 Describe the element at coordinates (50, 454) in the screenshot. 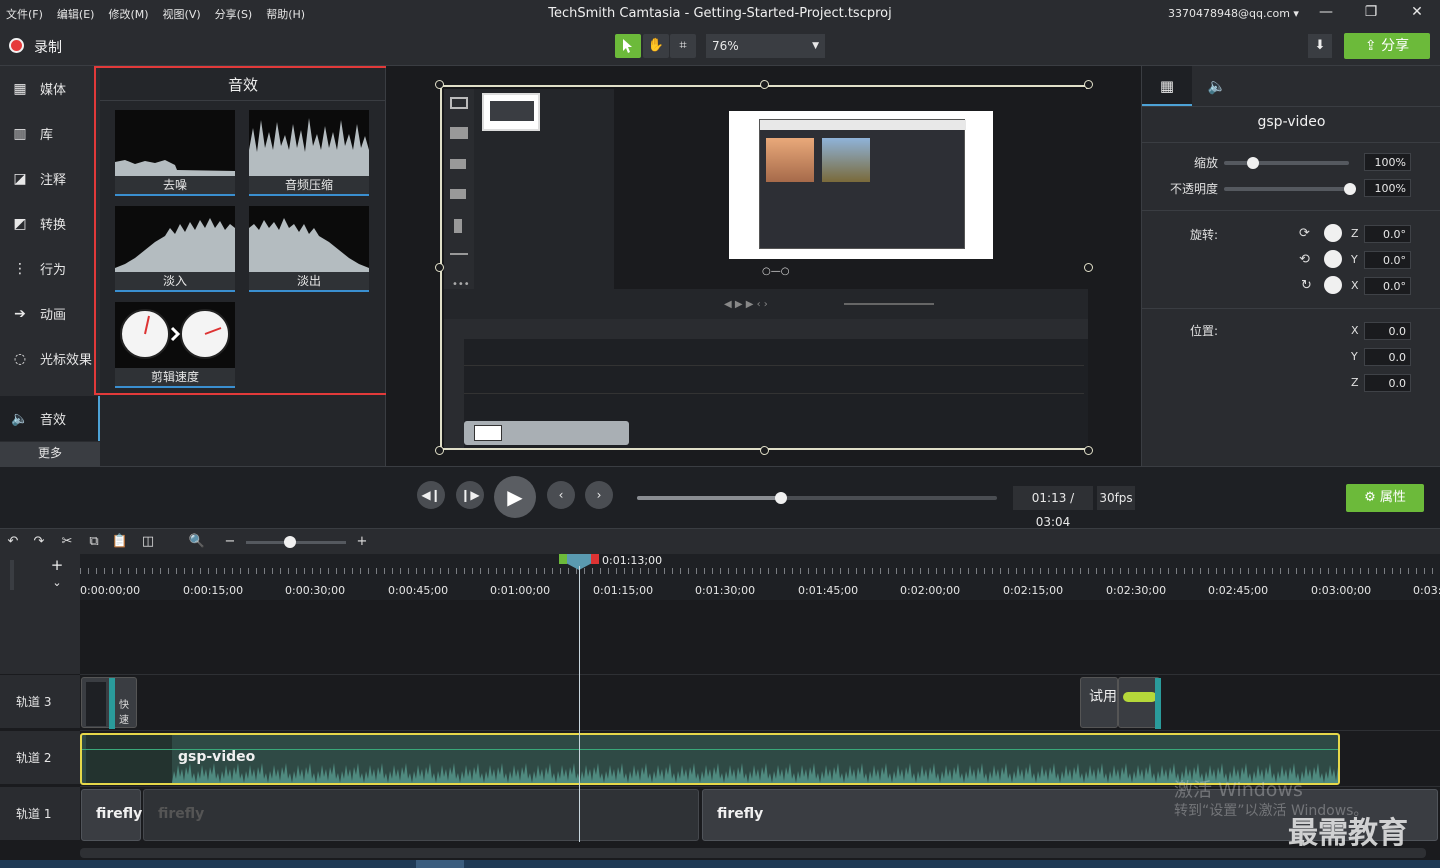

I see `more-button: 更多` at that location.